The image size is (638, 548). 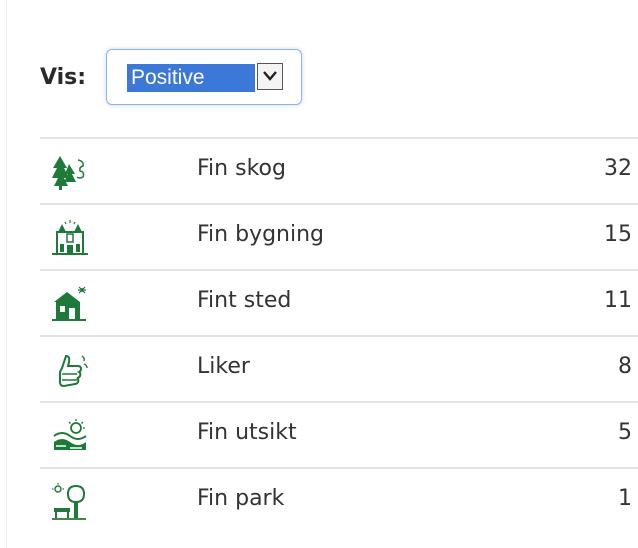 What do you see at coordinates (70, 436) in the screenshot?
I see `view-icon` at bounding box center [70, 436].